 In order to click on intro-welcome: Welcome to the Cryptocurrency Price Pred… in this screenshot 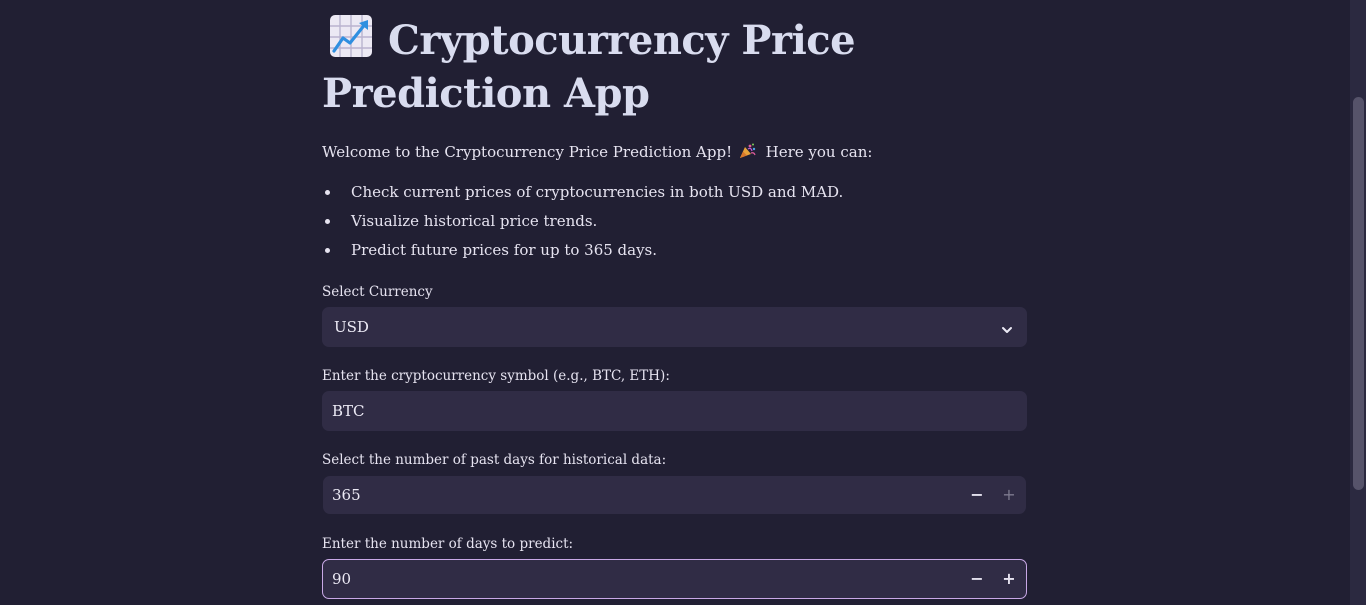, I will do `click(527, 152)`.